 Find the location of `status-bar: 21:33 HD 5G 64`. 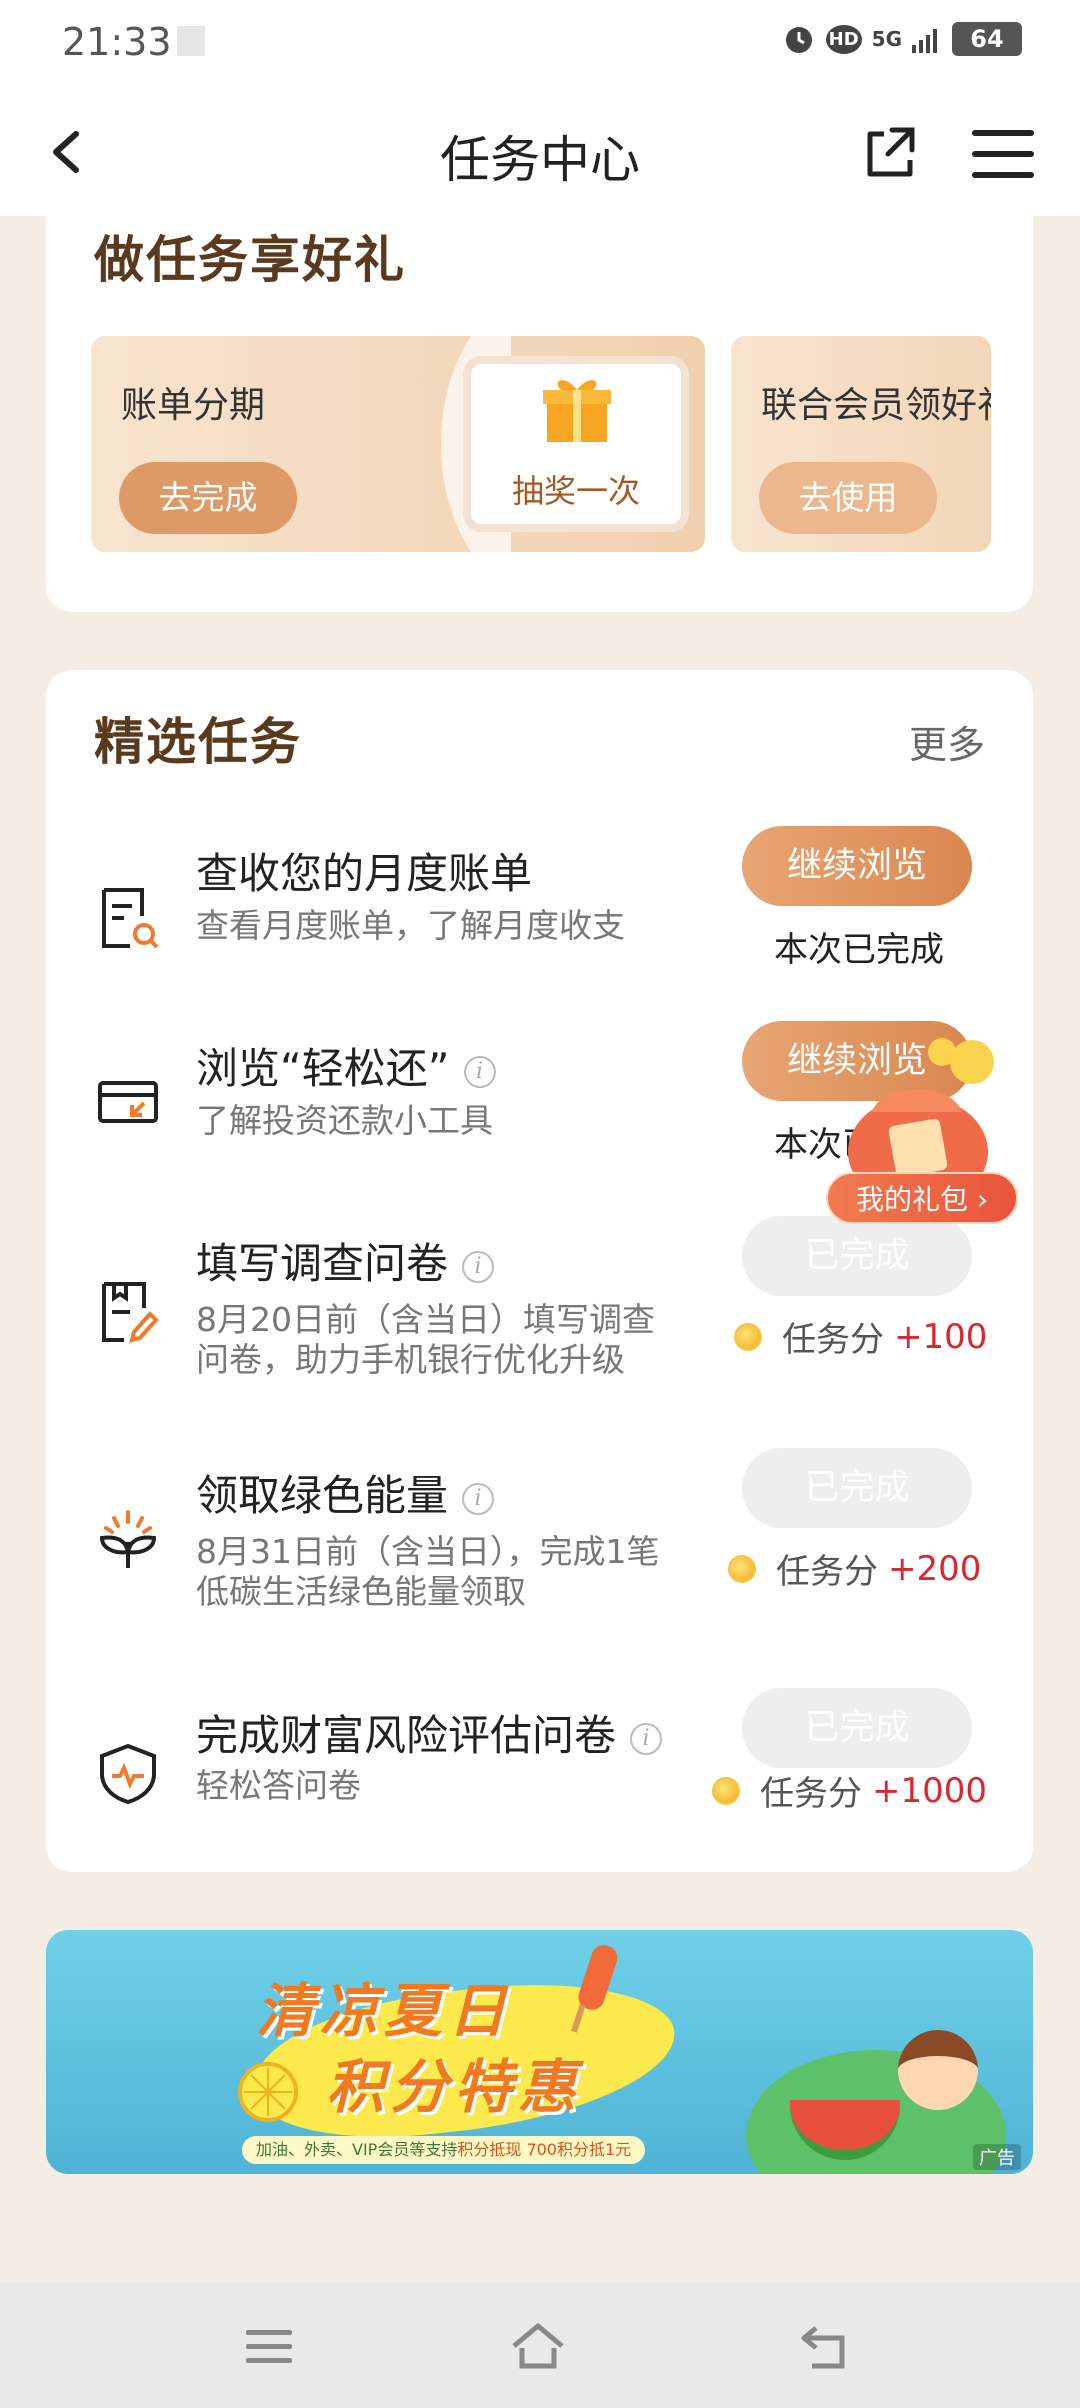

status-bar: 21:33 HD 5G 64 is located at coordinates (540, 45).